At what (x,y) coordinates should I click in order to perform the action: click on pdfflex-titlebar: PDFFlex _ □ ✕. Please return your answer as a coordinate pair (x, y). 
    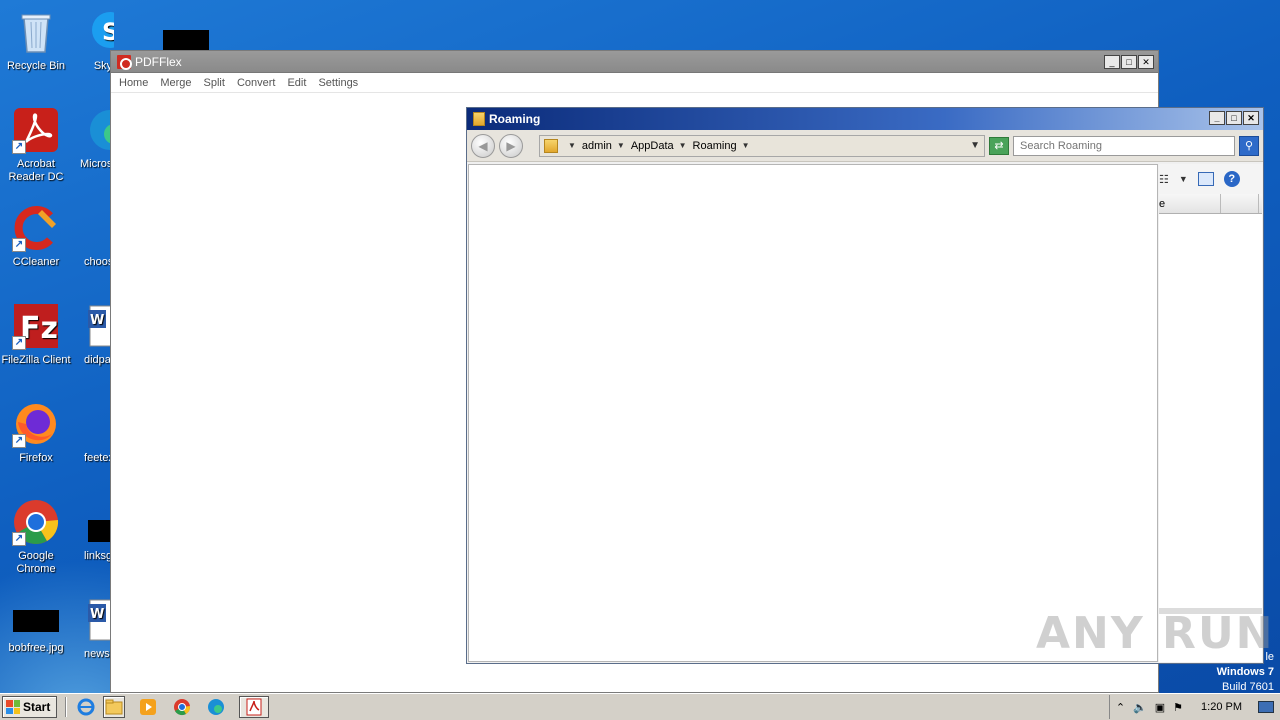
    Looking at the image, I should click on (634, 62).